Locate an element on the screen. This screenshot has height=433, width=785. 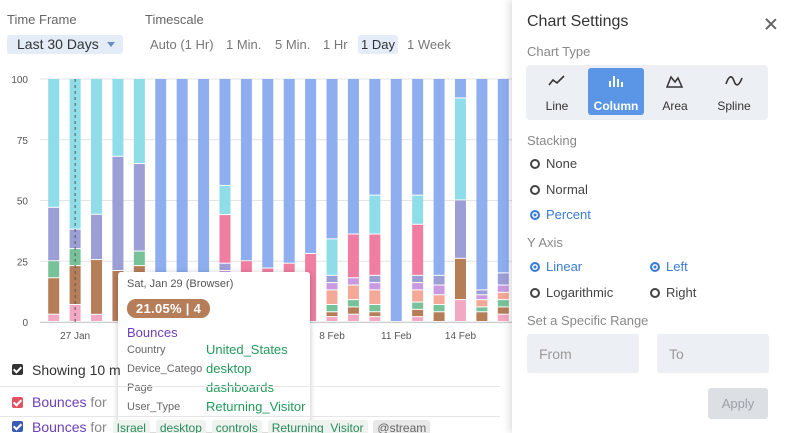
series-row-1: Bounces for is located at coordinates (69, 402).